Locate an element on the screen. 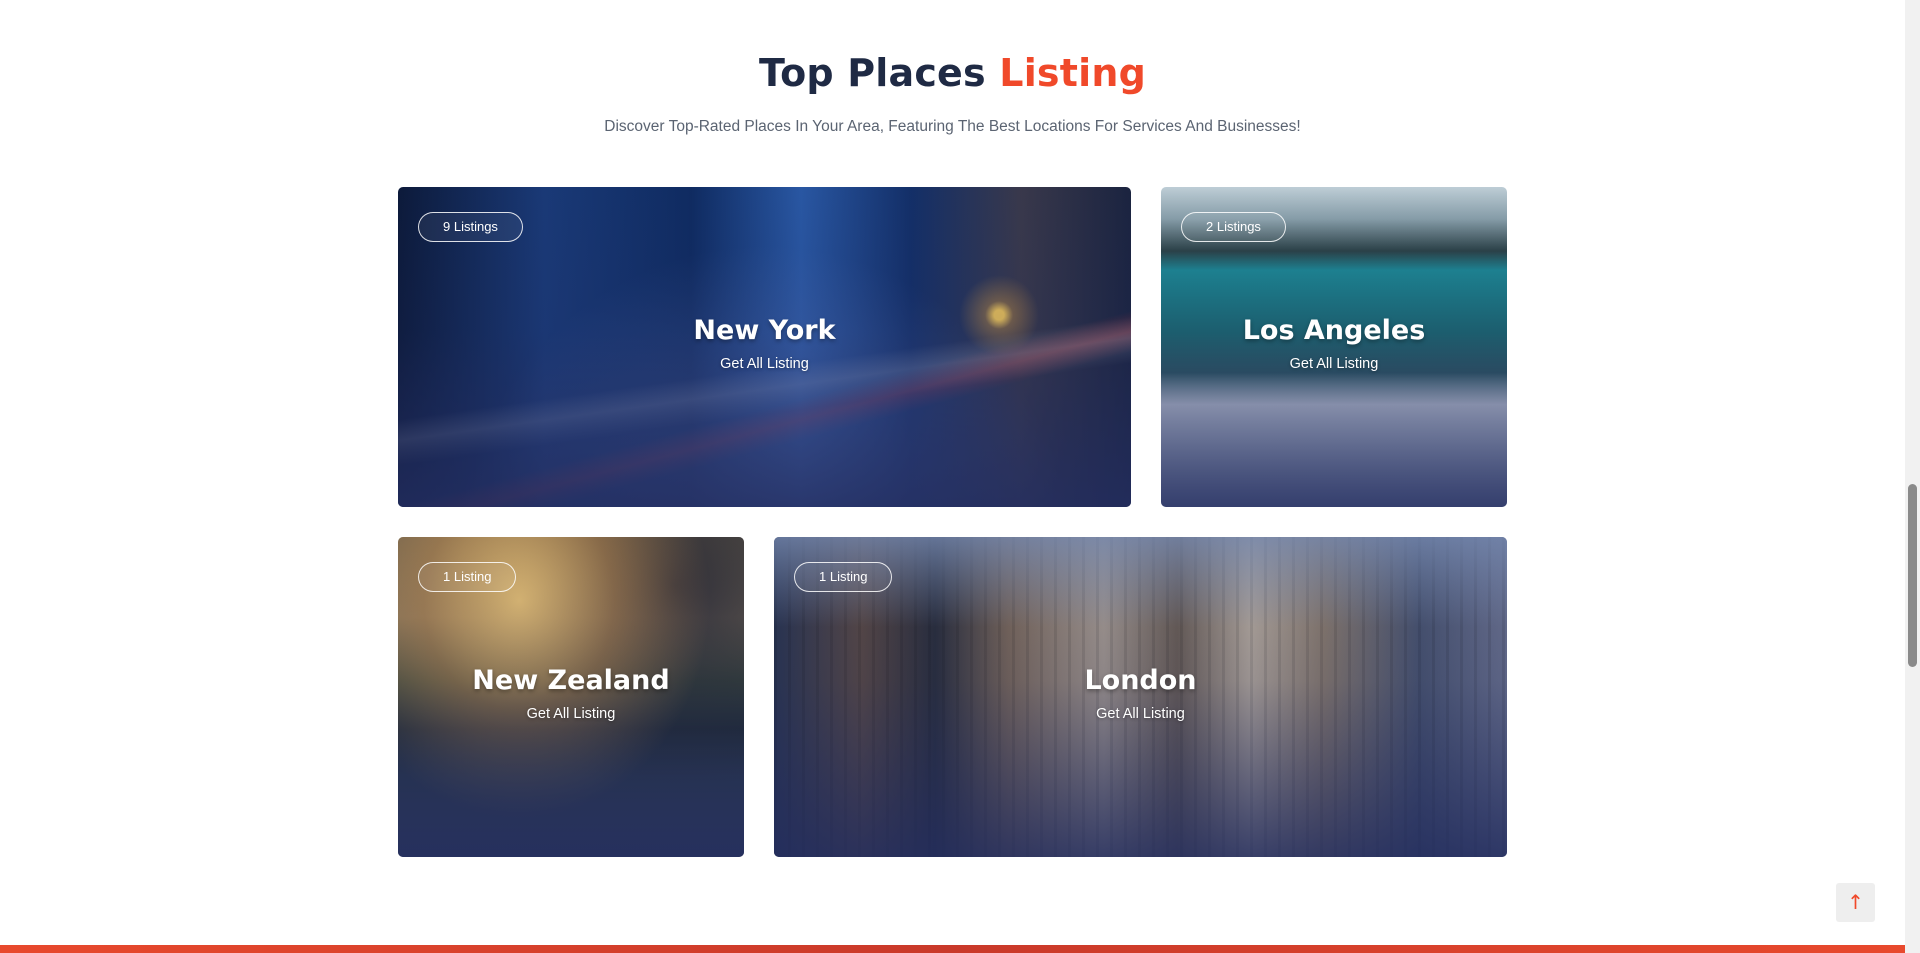  arrow-up-icon: ↑ is located at coordinates (1855, 902).